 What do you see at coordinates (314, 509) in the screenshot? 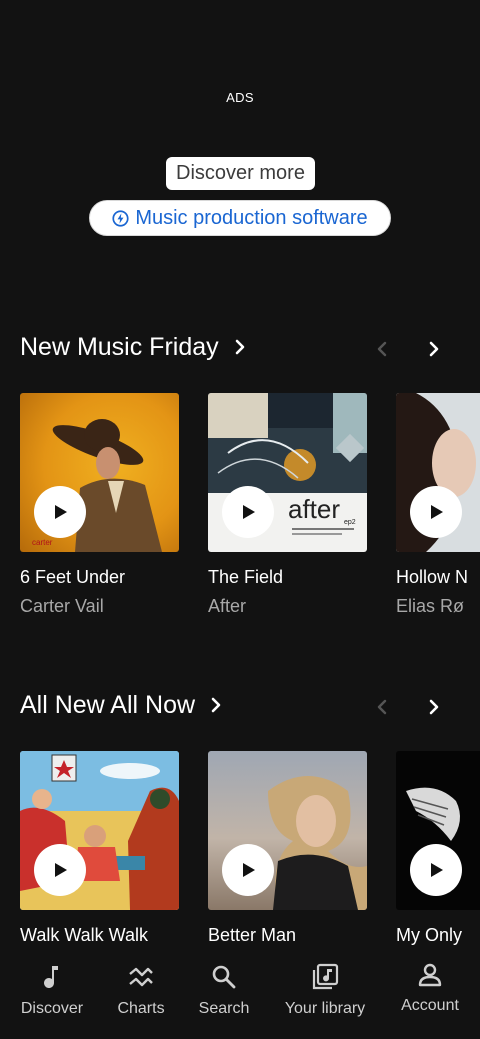
I see `svg-text: after` at bounding box center [314, 509].